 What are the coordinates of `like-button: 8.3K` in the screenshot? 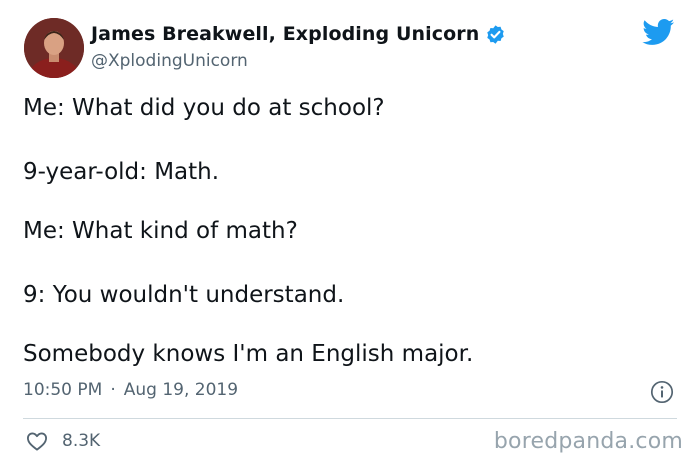 It's located at (63, 441).